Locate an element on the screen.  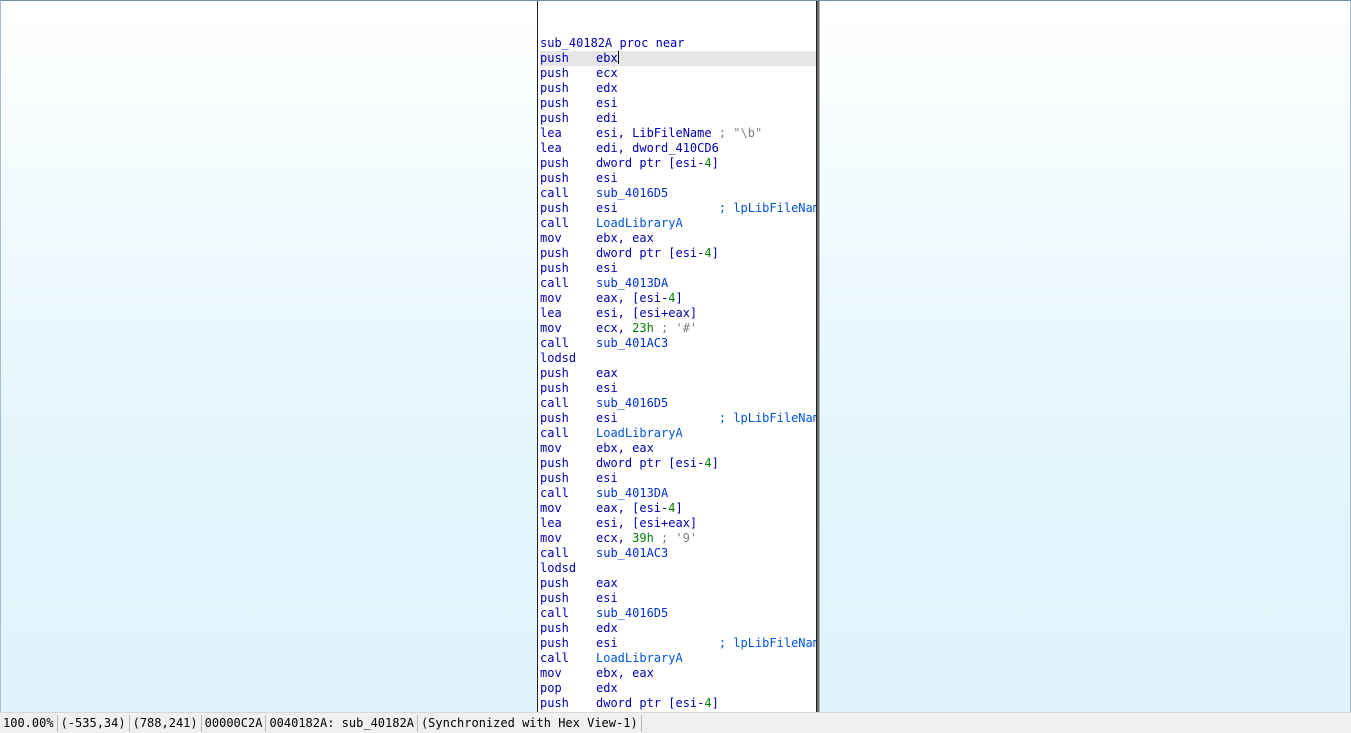
operand-cmt: ; "\b" is located at coordinates (737, 133).